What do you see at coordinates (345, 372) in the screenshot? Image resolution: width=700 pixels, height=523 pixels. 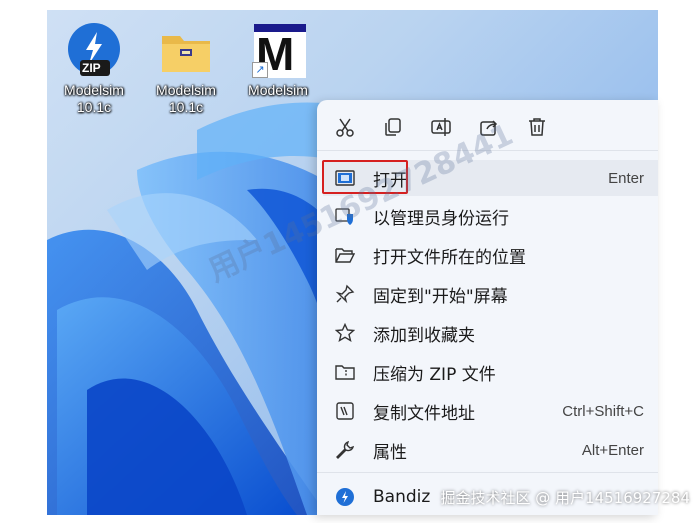 I see `zip-folder-icon` at bounding box center [345, 372].